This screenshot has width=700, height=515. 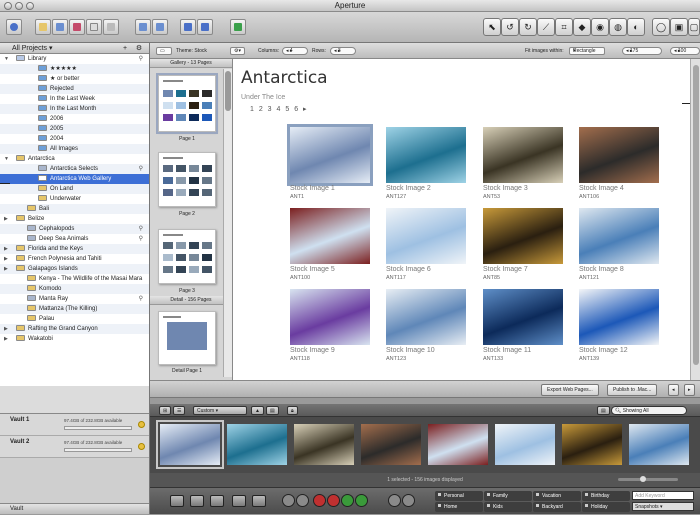 What do you see at coordinates (94, 27) in the screenshot?
I see `new-smart-album-button` at bounding box center [94, 27].